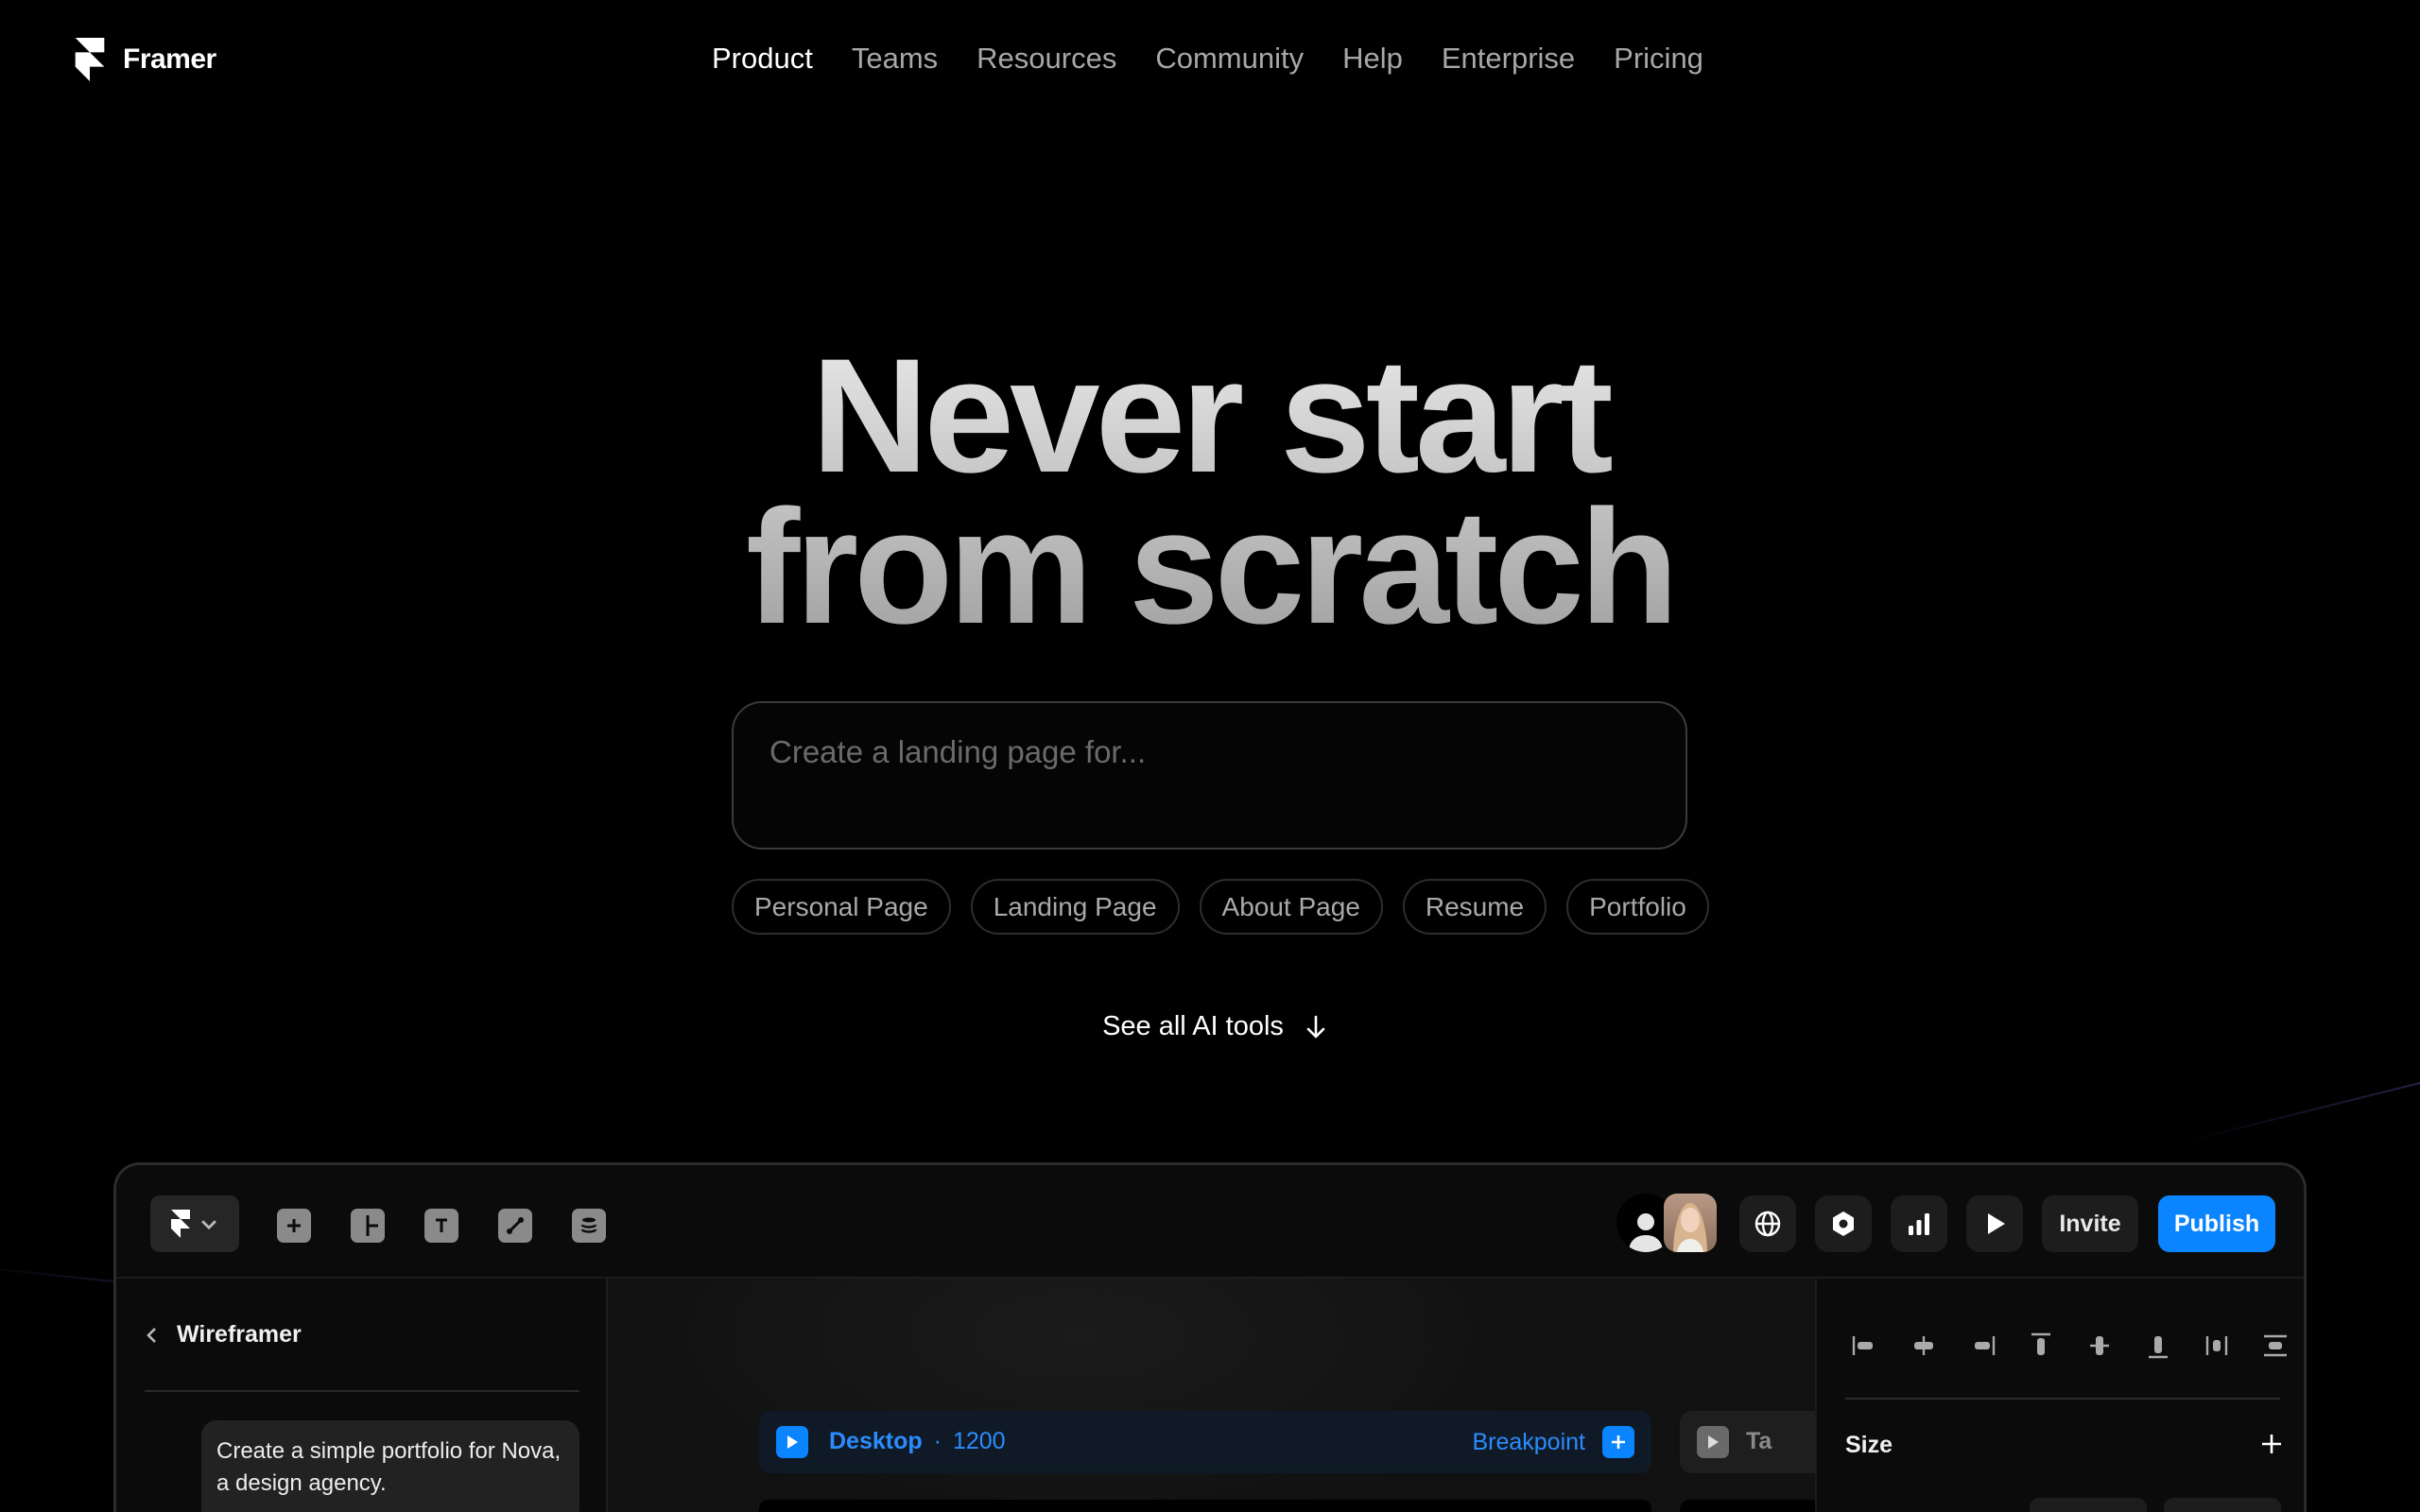 Image resolution: width=2420 pixels, height=1512 pixels. I want to click on preview-play-icon, so click(1996, 1223).